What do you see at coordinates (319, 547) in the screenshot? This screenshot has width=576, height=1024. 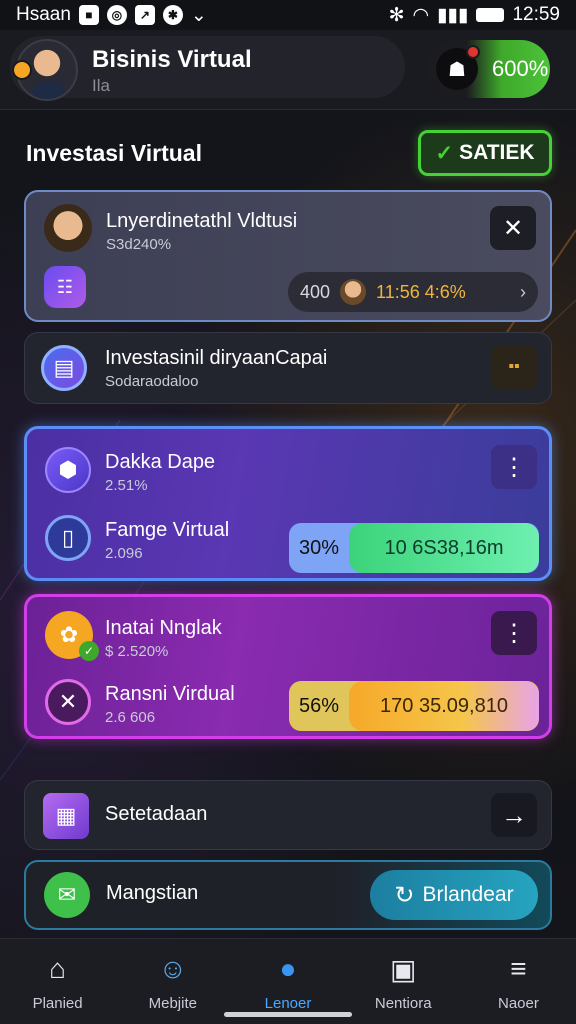 I see `card3-progress-pct: 30%` at bounding box center [319, 547].